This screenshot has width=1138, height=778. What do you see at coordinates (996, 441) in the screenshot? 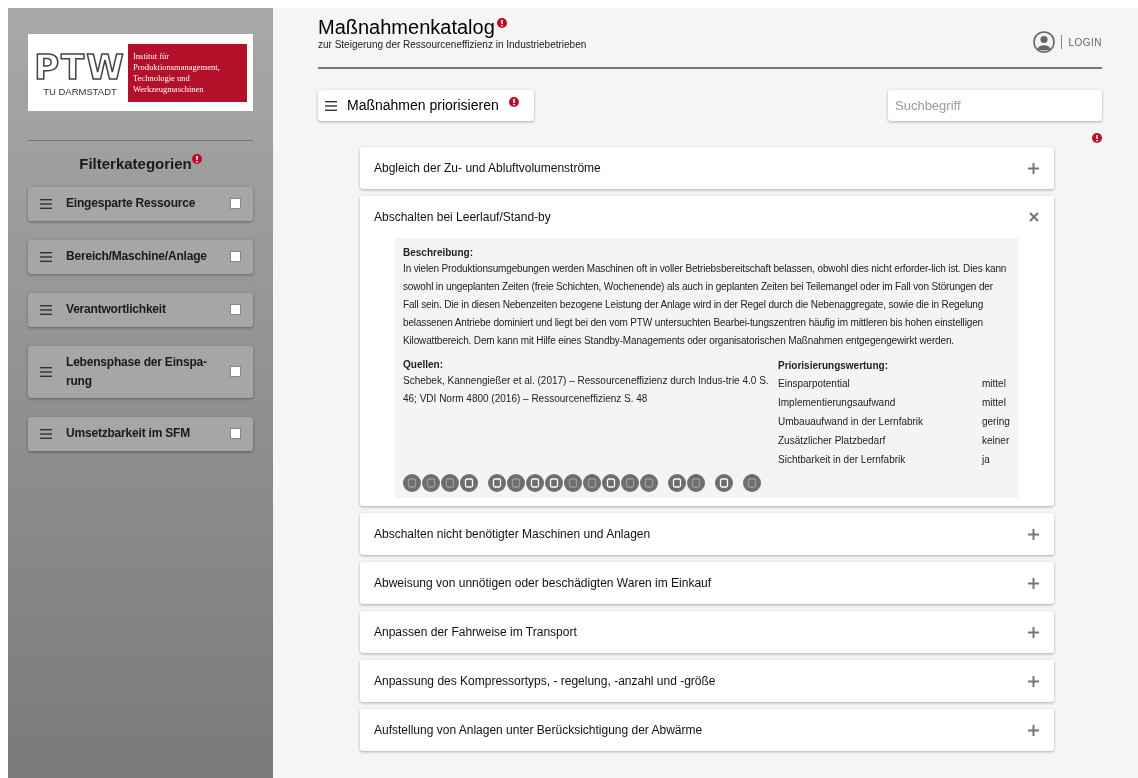
I see `rating-value: keiner` at bounding box center [996, 441].